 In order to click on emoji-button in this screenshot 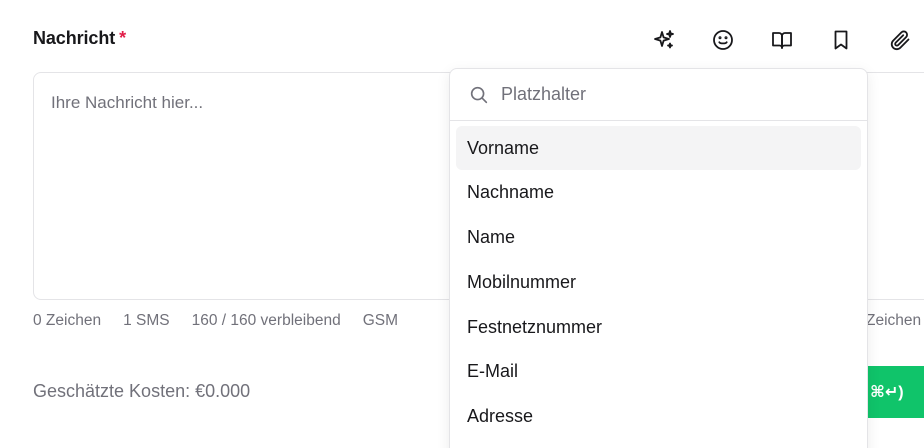, I will do `click(723, 40)`.